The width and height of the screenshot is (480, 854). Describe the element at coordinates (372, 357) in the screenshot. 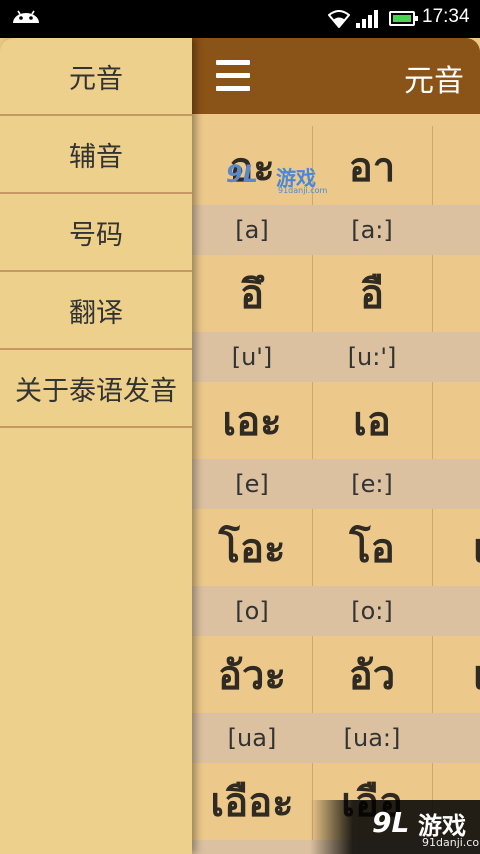

I see `ipa-transcription: [u:']` at that location.